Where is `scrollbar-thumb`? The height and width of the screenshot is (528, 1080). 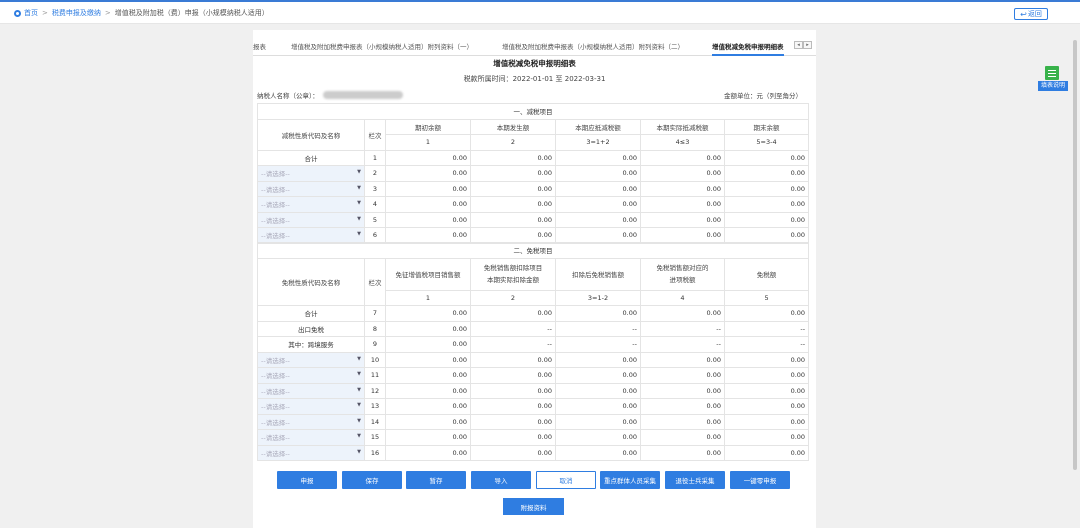
scrollbar-thumb is located at coordinates (1075, 255).